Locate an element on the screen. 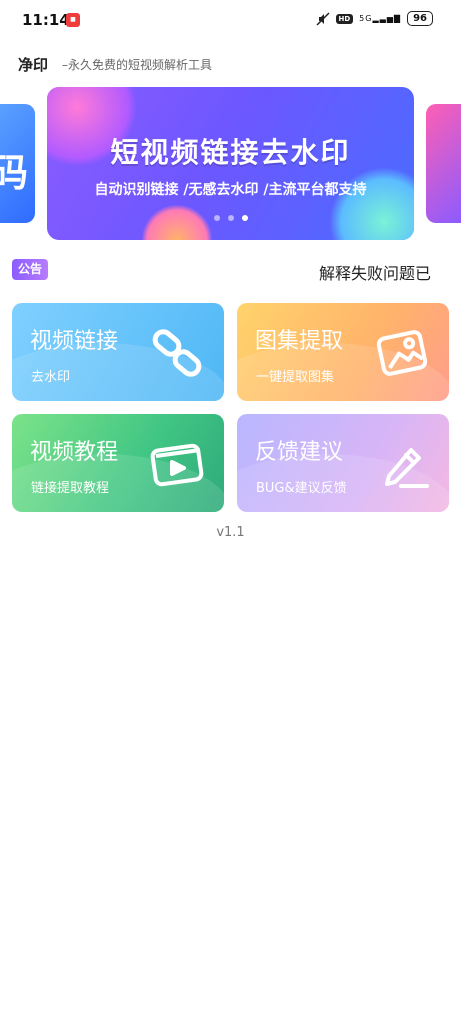 This screenshot has height=1024, width=461. card-subtitle: 一键提取图集 is located at coordinates (295, 377).